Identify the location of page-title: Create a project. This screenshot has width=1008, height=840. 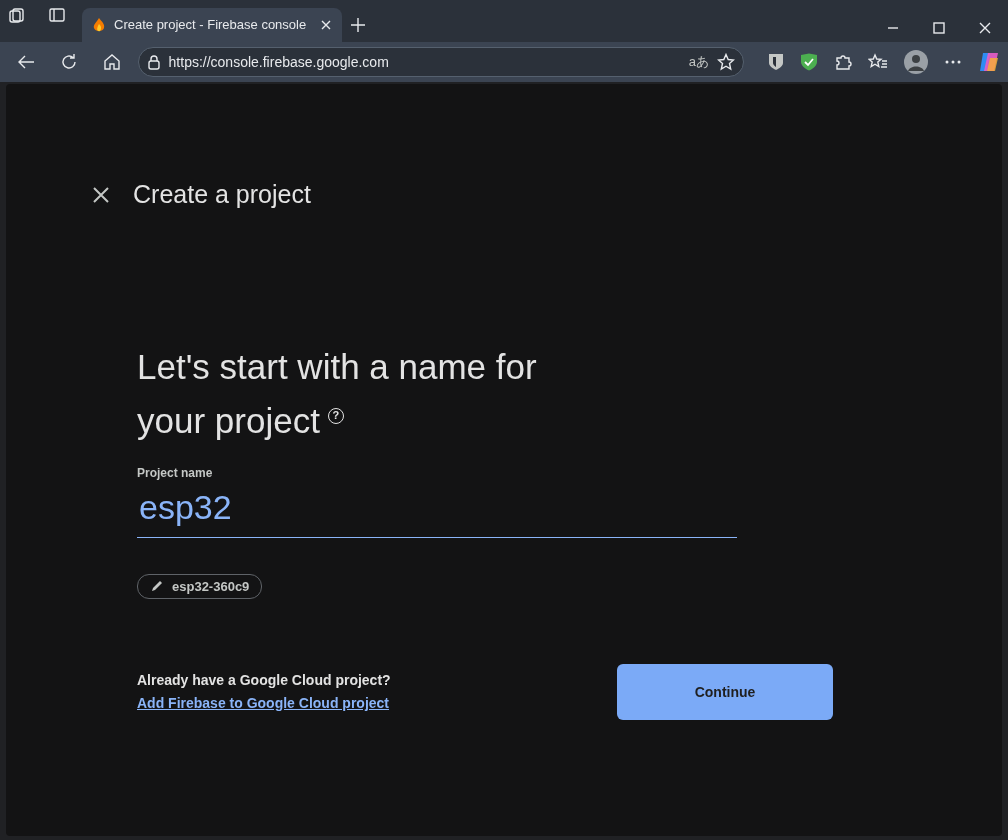
(222, 194).